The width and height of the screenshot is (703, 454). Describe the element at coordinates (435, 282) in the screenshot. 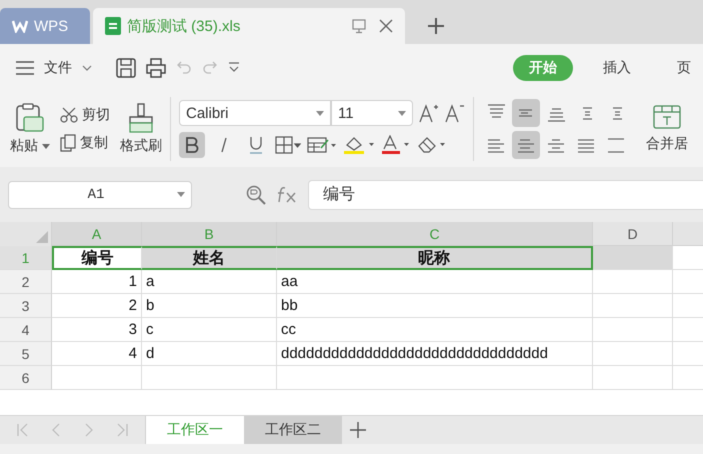

I see `table-cell: aa` at that location.